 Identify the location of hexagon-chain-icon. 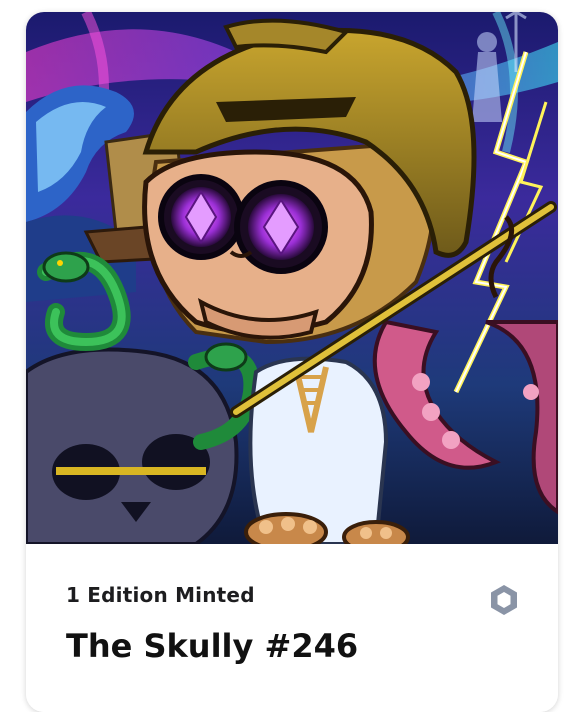
(504, 600).